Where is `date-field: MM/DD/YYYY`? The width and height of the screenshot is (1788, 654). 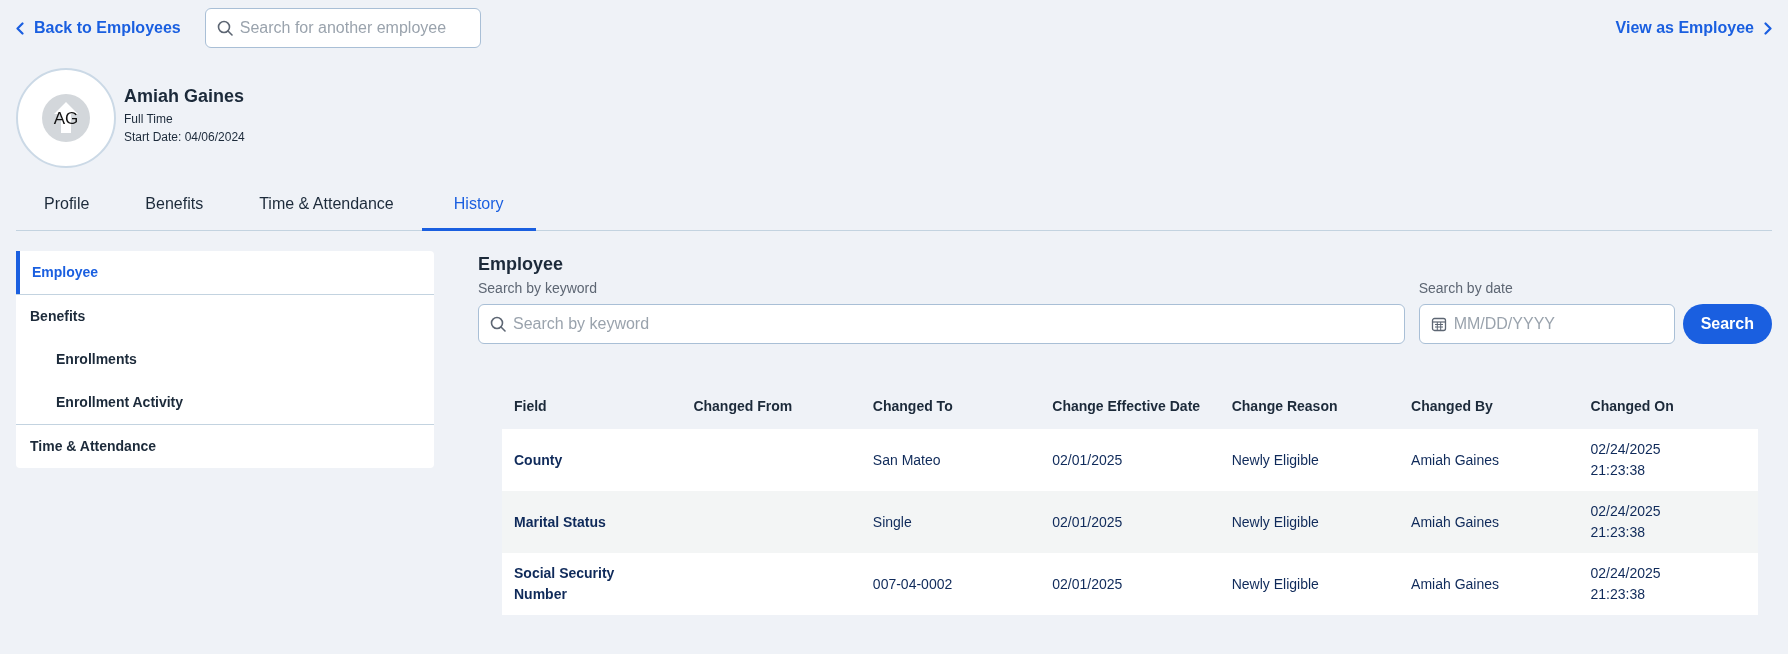 date-field: MM/DD/YYYY is located at coordinates (1546, 324).